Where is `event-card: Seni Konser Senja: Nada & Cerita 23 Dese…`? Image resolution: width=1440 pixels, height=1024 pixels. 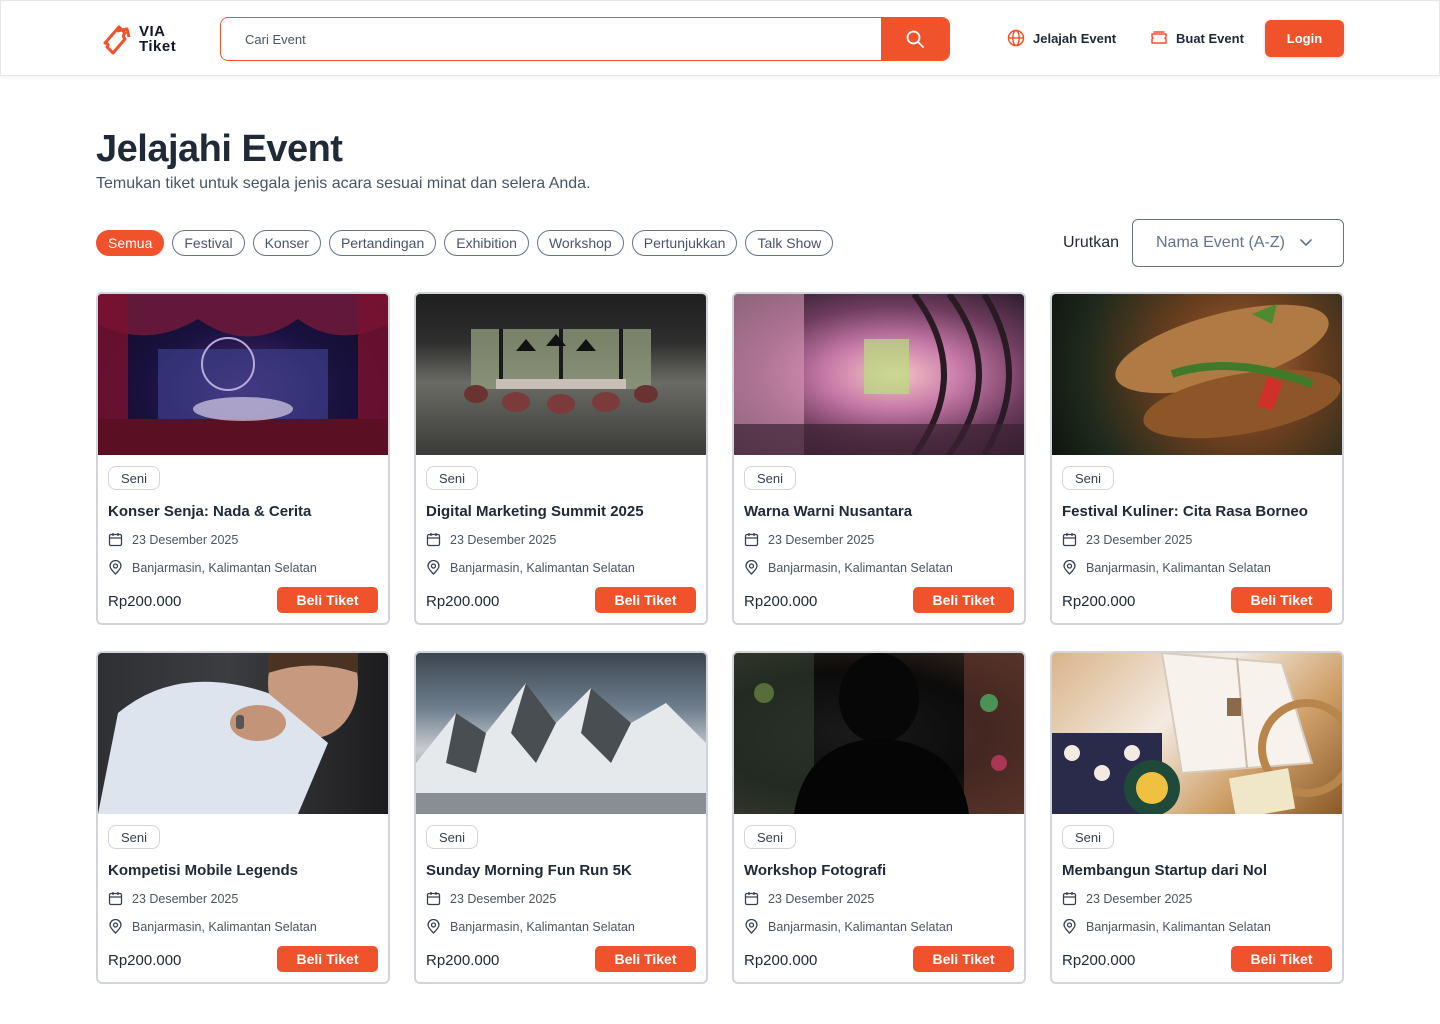 event-card: Seni Konser Senja: Nada & Cerita 23 Dese… is located at coordinates (243, 458).